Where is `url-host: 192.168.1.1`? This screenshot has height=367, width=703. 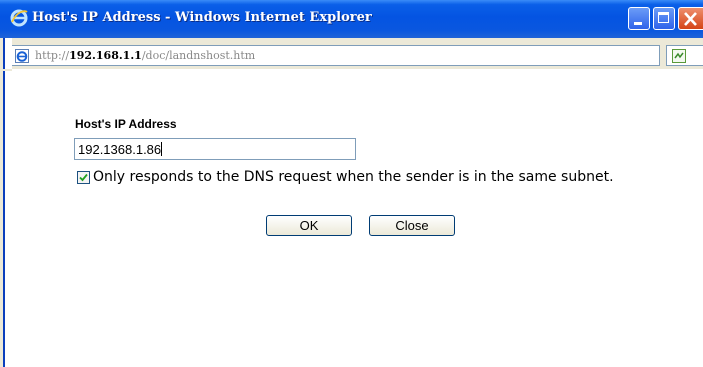
url-host: 192.168.1.1 is located at coordinates (105, 55).